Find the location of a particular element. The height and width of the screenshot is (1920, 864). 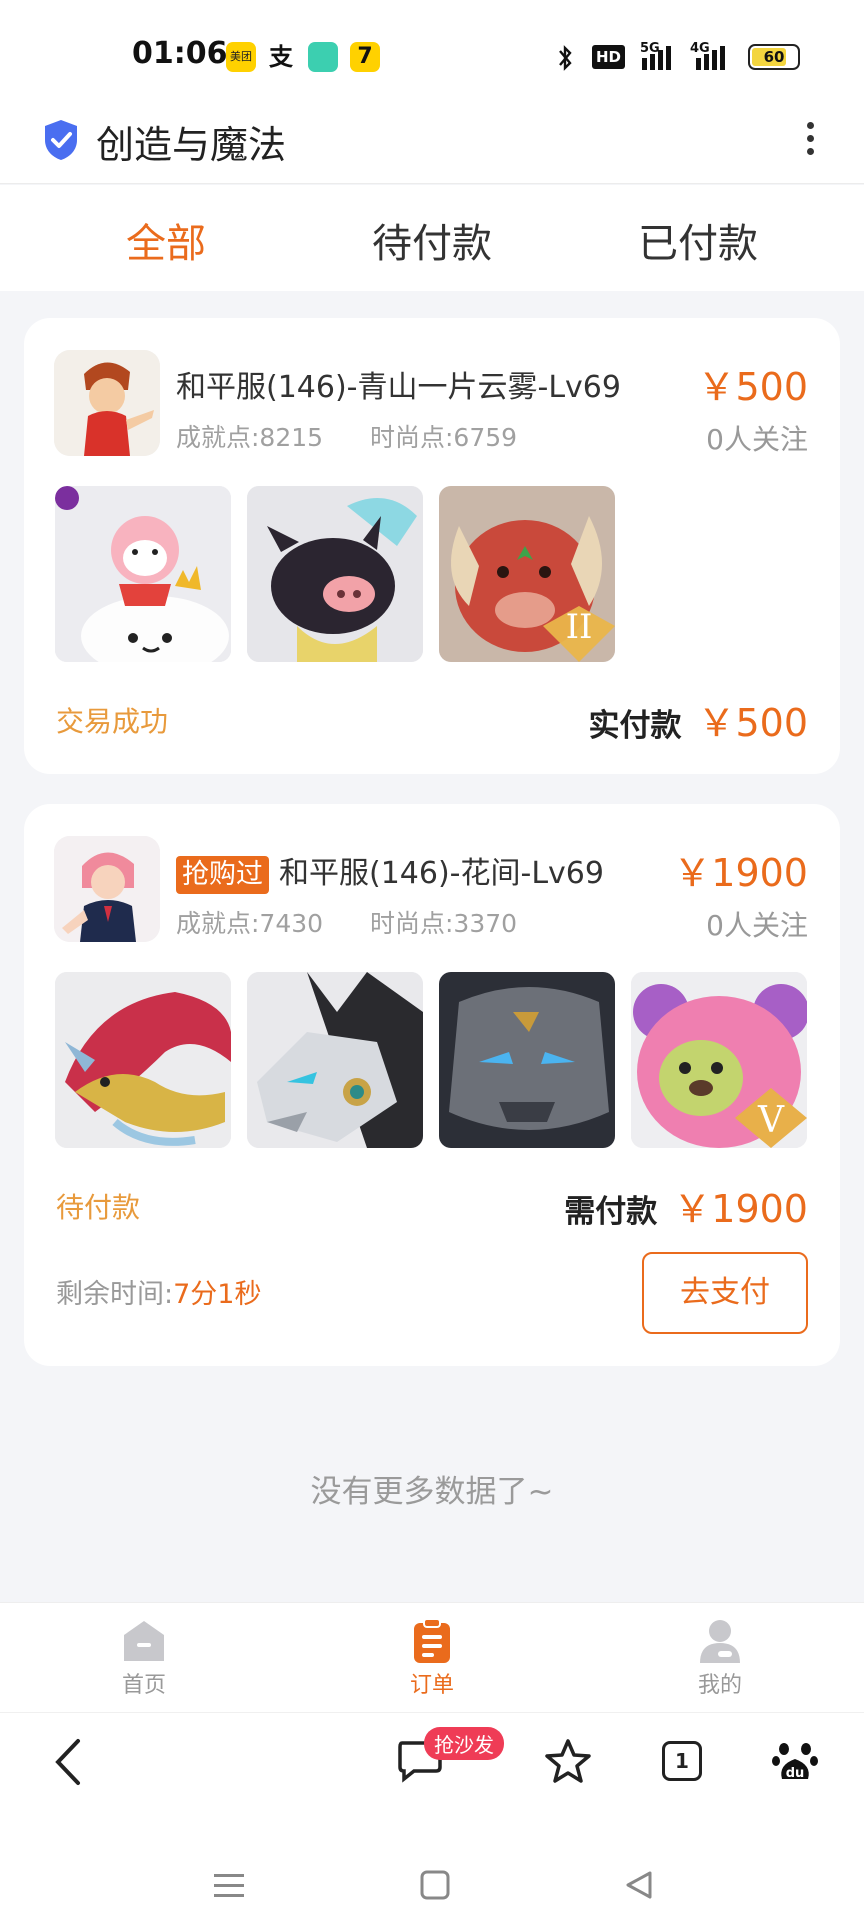

pink-fox-pet-image is located at coordinates (143, 574).